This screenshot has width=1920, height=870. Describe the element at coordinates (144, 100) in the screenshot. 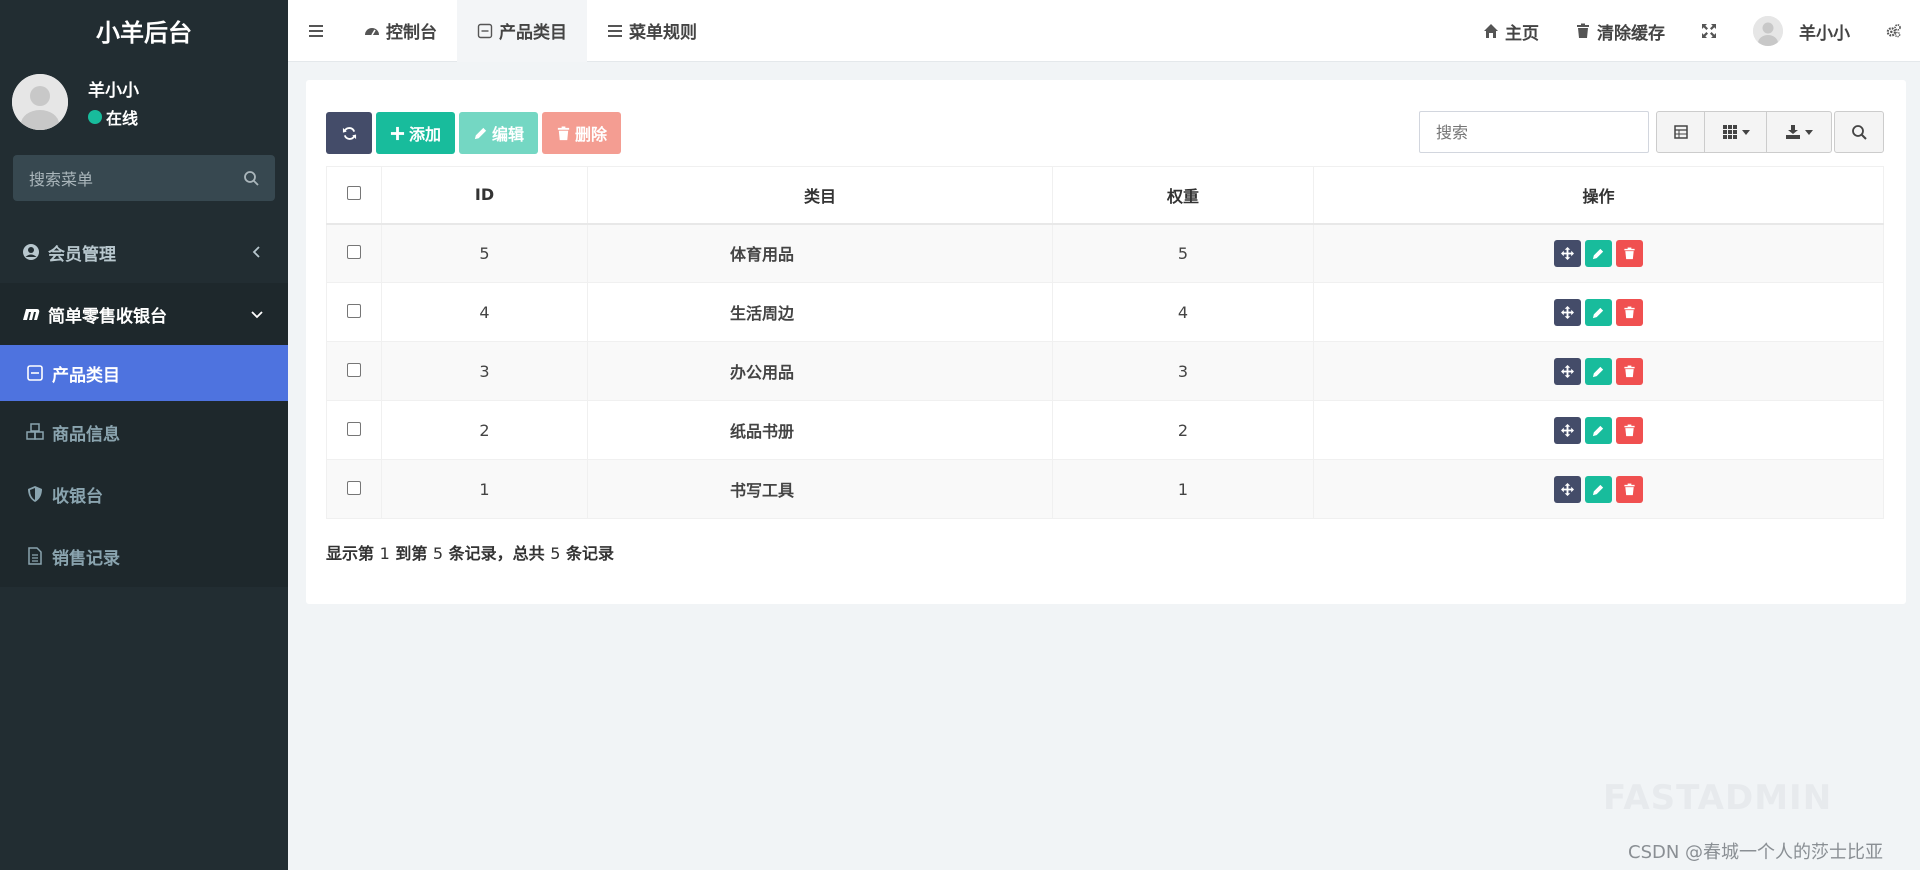

I see `user-panel: 羊小小 在线` at that location.